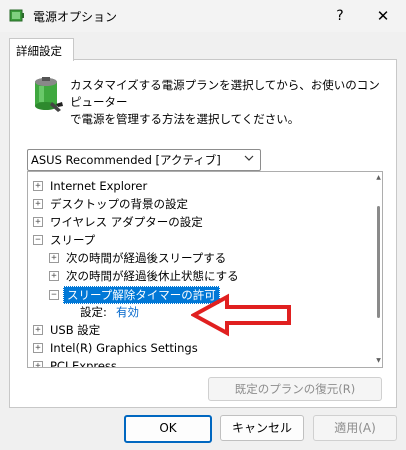  What do you see at coordinates (340, 16) in the screenshot?
I see `help-button: ?` at bounding box center [340, 16].